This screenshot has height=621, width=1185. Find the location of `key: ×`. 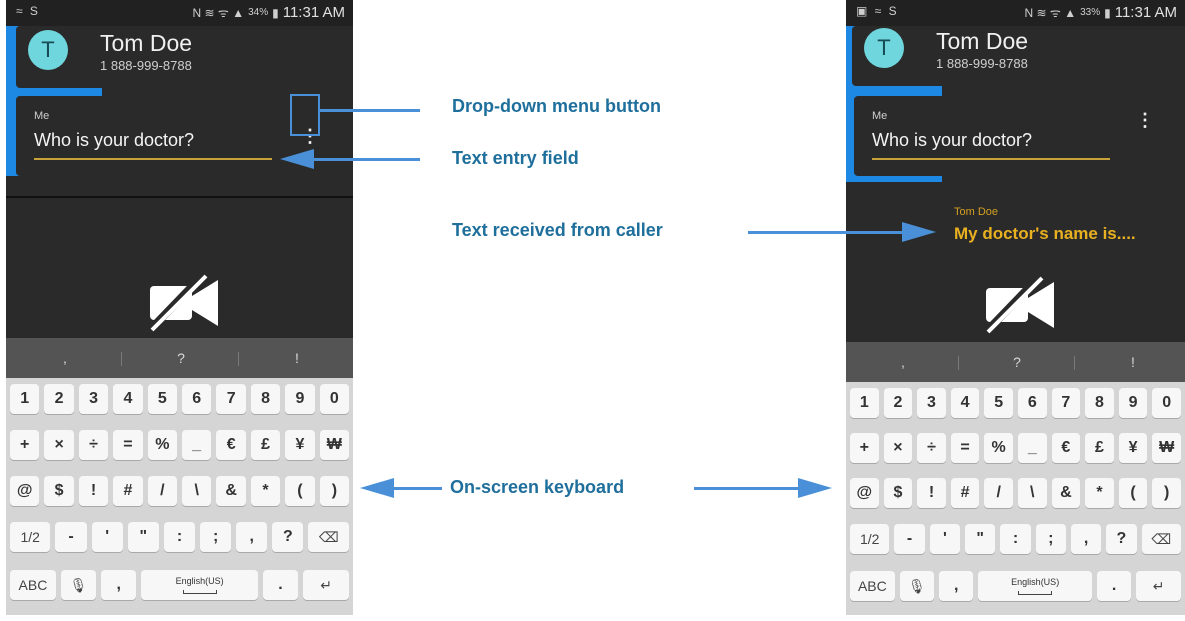

key: × is located at coordinates (898, 448).